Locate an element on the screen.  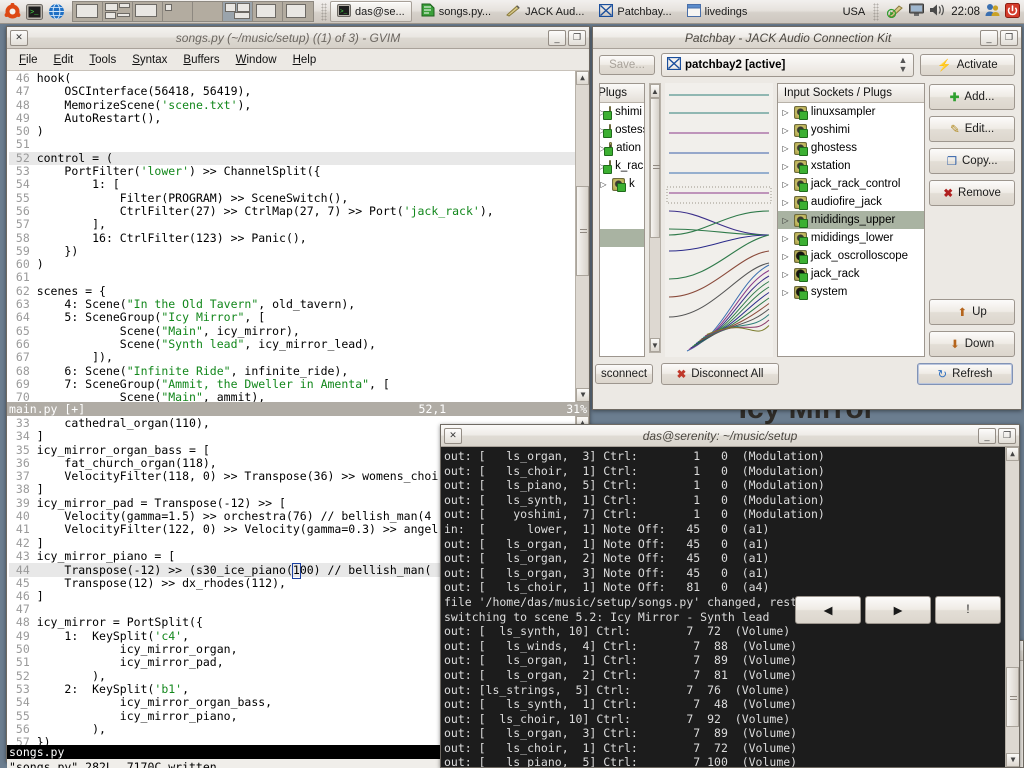
output-list-scrollbar: ▲ ▼ is located at coordinates (655, 218).